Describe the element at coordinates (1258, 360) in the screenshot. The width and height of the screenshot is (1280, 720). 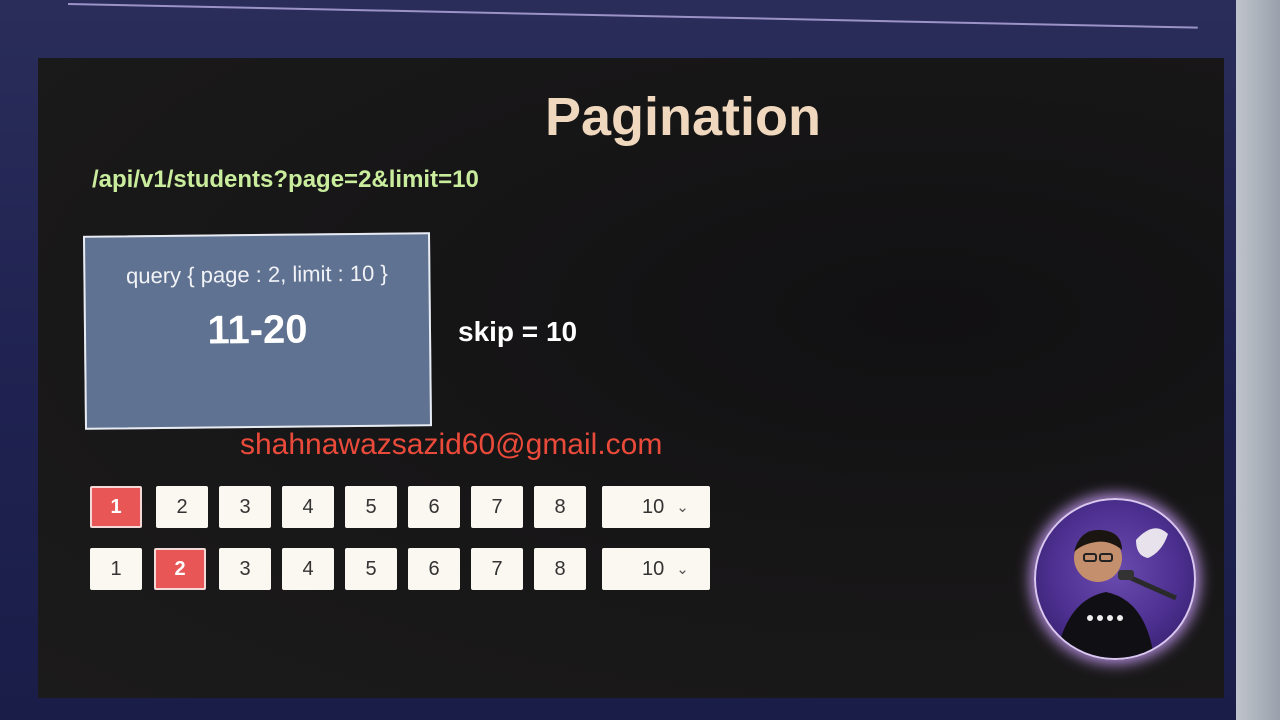
I see `screen-bezel-right` at that location.